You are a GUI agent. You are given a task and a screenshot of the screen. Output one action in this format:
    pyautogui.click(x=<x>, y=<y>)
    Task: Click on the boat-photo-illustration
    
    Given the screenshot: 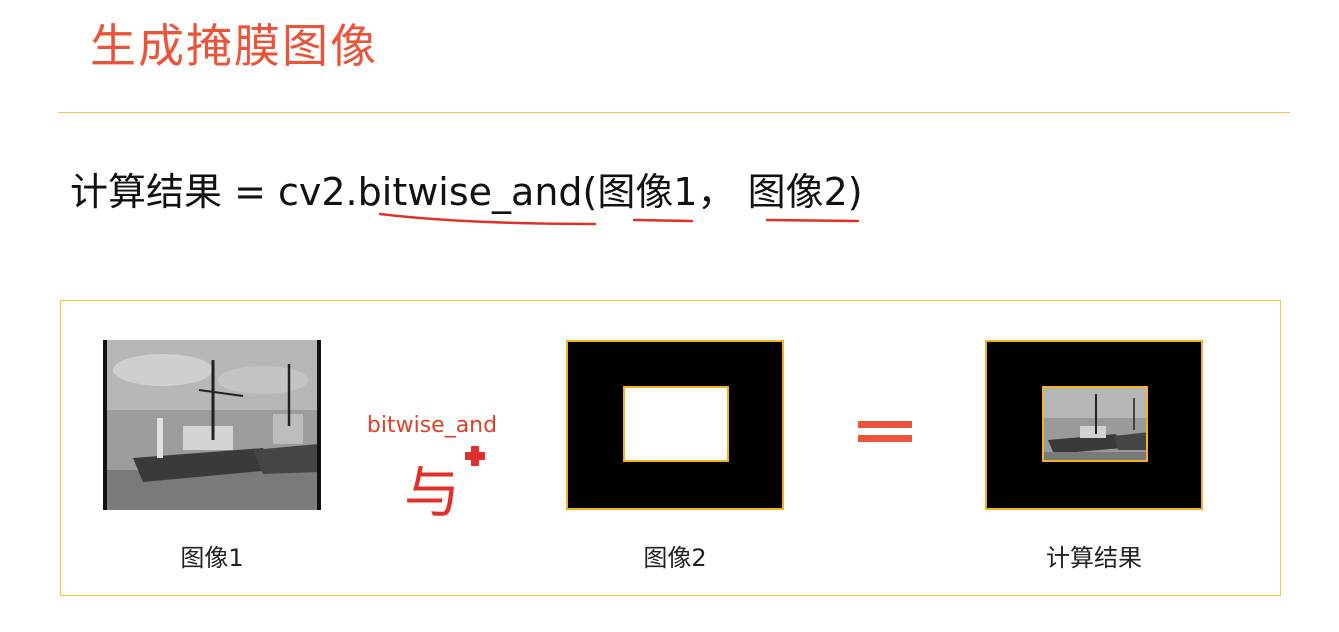 What is the action you would take?
    pyautogui.click(x=212, y=425)
    